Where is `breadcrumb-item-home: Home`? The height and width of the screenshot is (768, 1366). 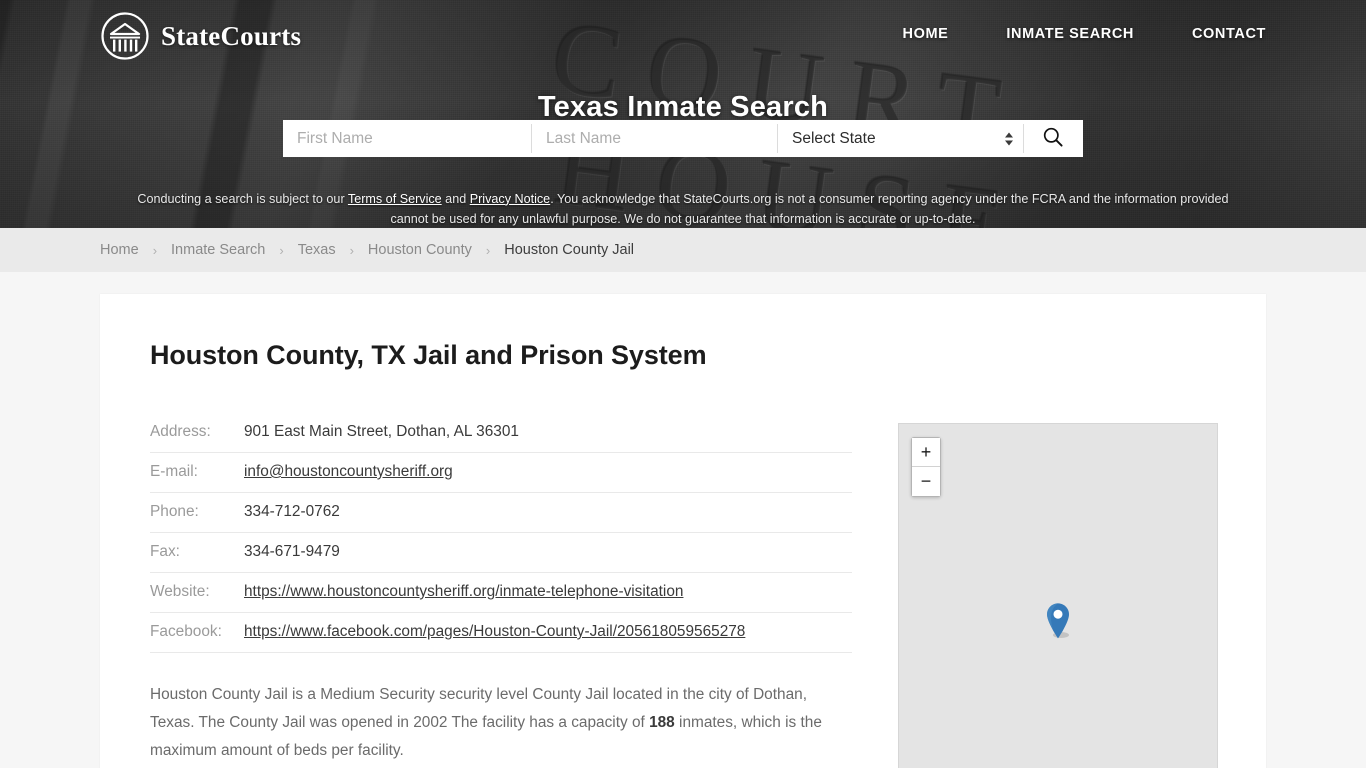
breadcrumb-item-home: Home is located at coordinates (119, 250).